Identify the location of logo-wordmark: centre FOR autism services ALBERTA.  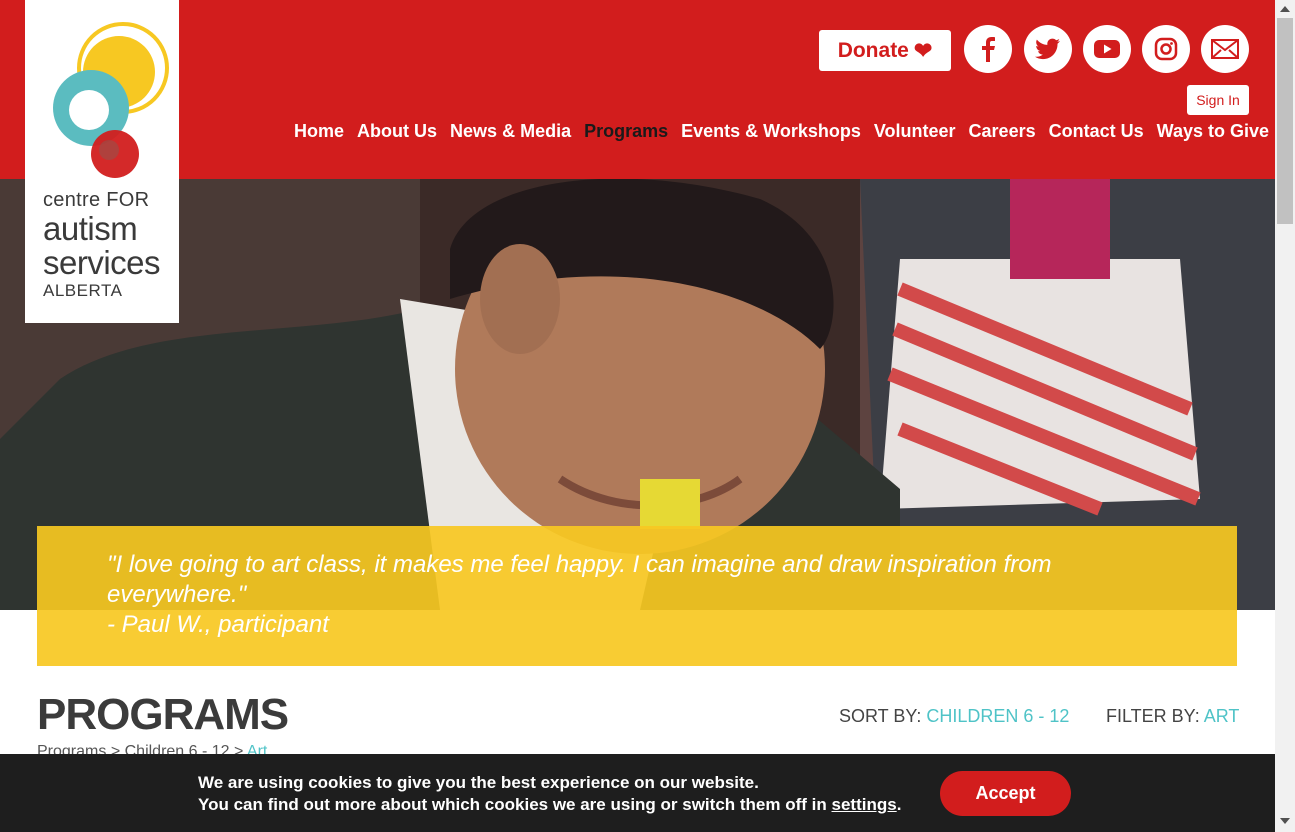
(102, 244).